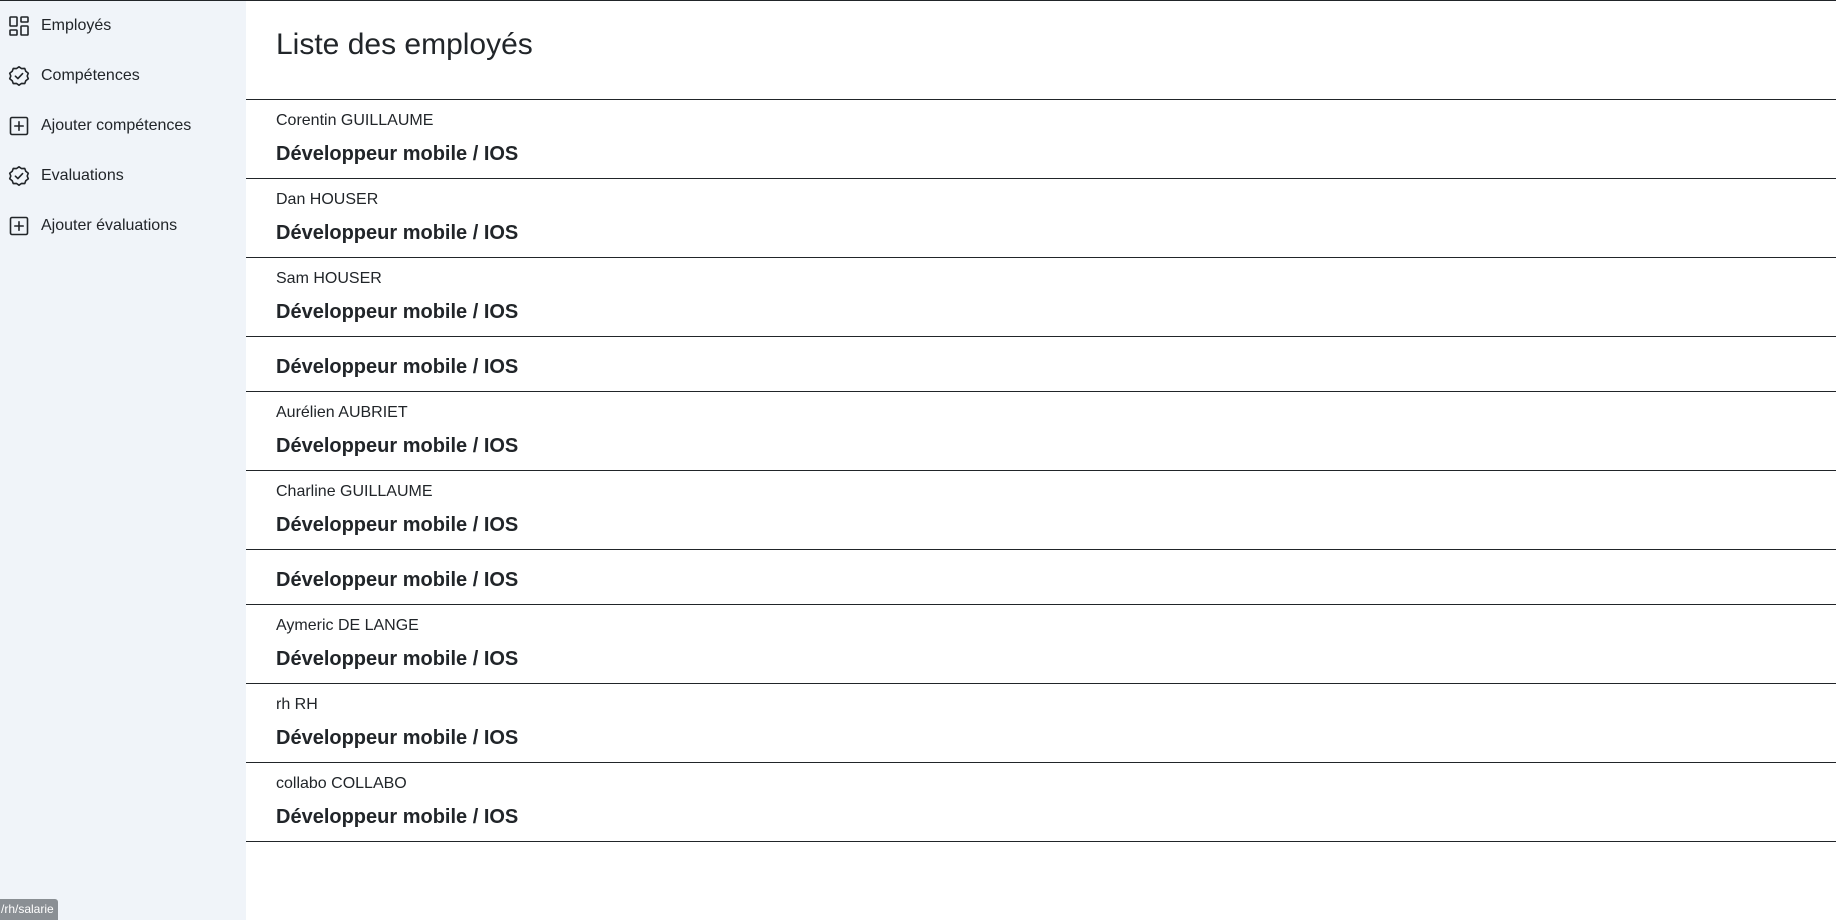 The image size is (1836, 920). Describe the element at coordinates (1041, 218) in the screenshot. I see `employee-row: Dan HOUSER Développeur mobile / IOS` at that location.